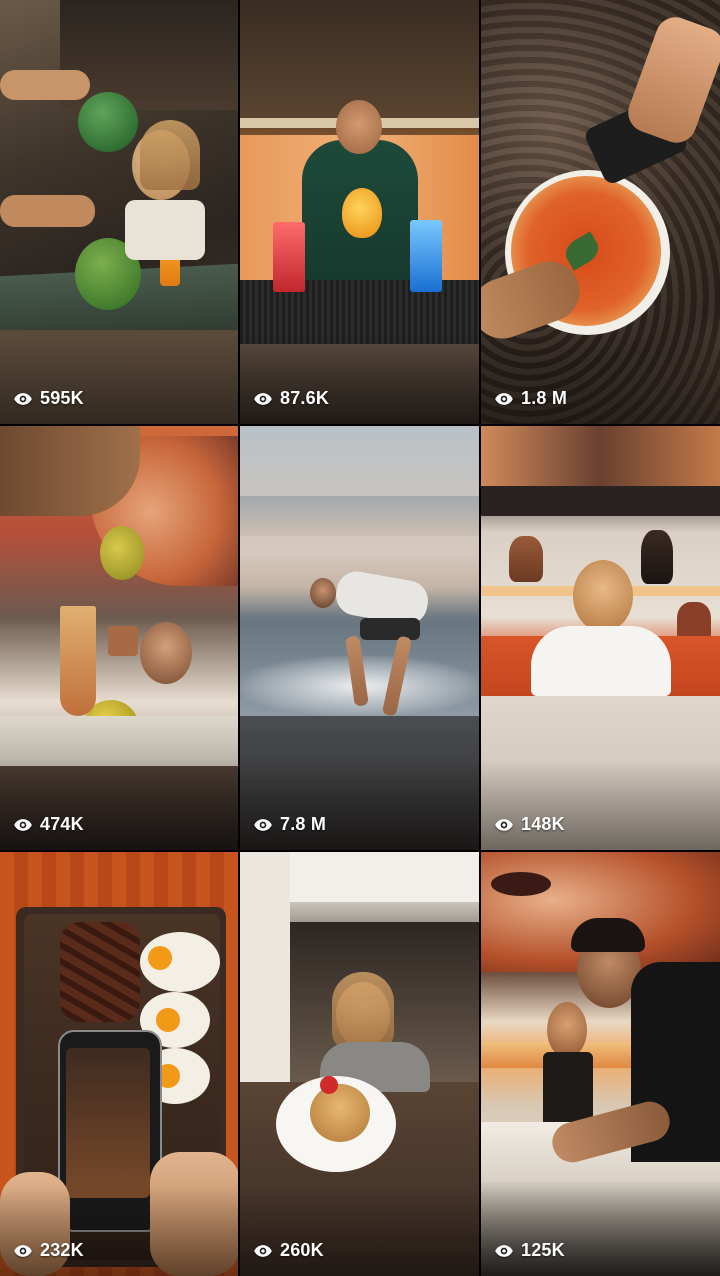  I want to click on view-count: 1.8 M, so click(530, 398).